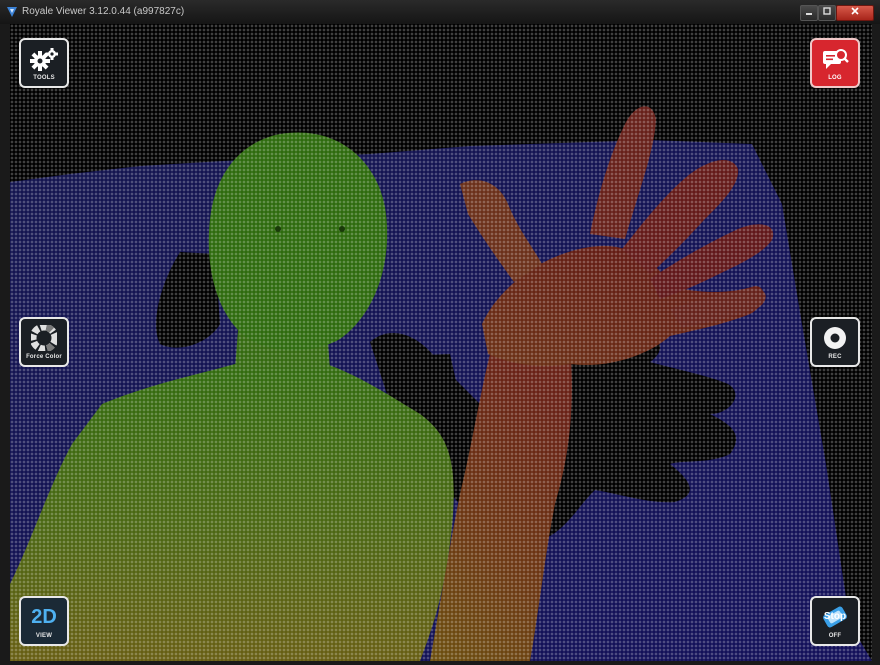  What do you see at coordinates (44, 357) in the screenshot?
I see `force-color-label: Force Color` at bounding box center [44, 357].